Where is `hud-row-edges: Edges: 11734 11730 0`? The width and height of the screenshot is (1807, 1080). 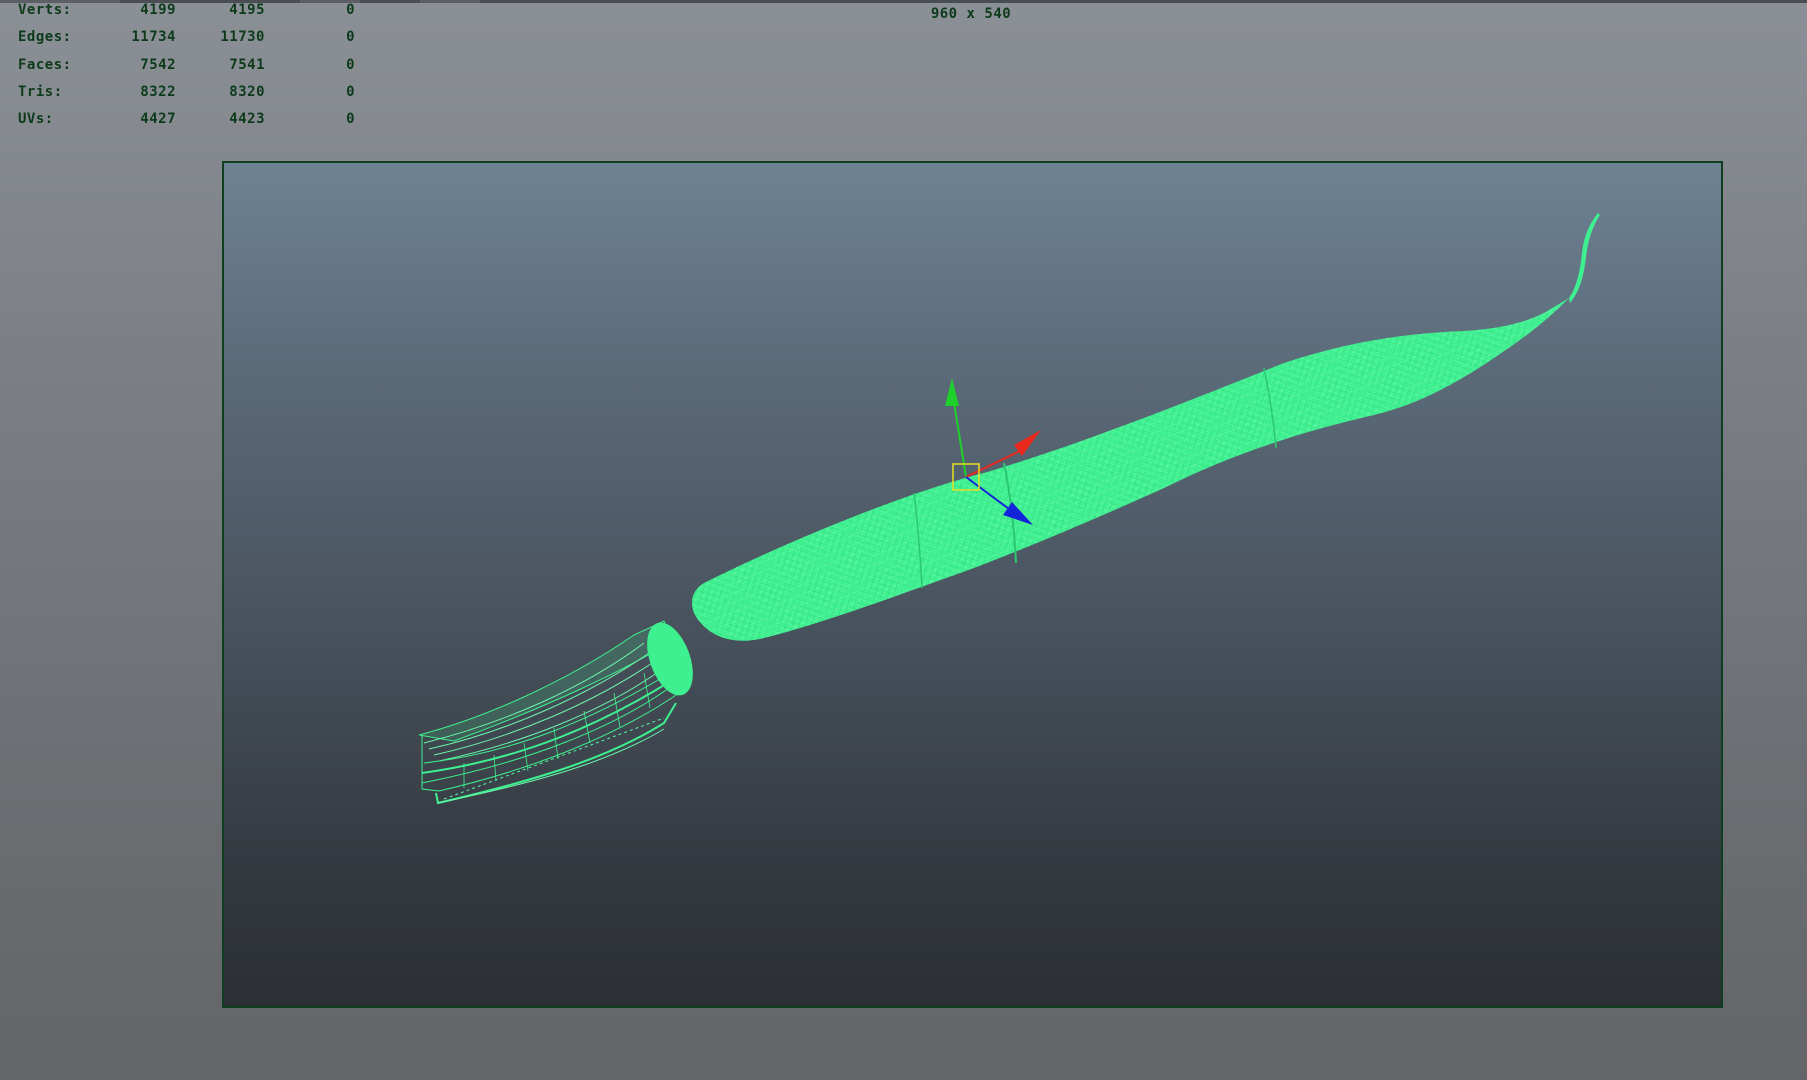
hud-row-edges: Edges: 11734 11730 0 is located at coordinates (180, 39).